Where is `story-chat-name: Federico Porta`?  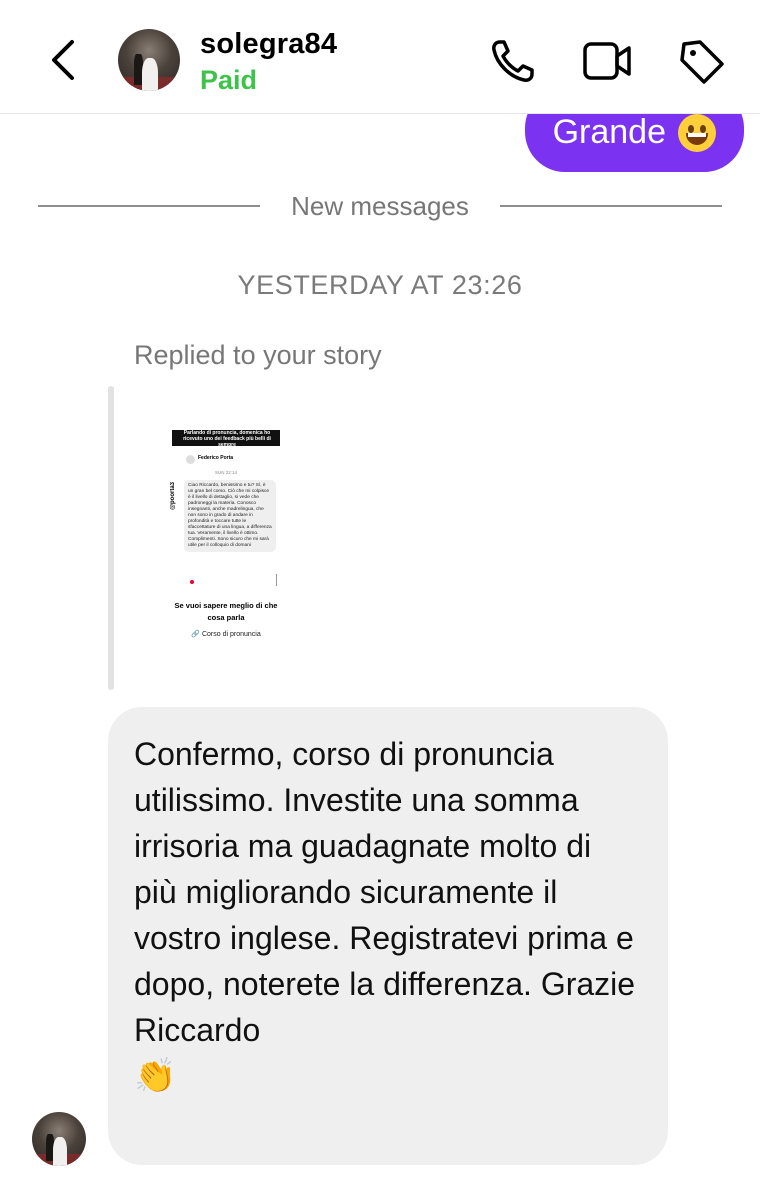
story-chat-name: Federico Porta is located at coordinates (216, 458).